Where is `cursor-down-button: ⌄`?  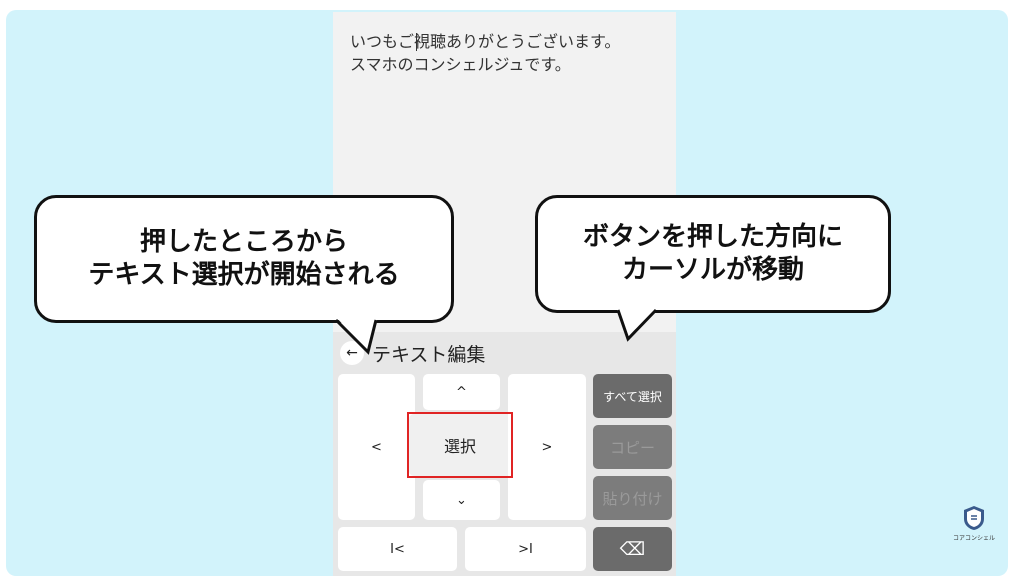 cursor-down-button: ⌄ is located at coordinates (461, 500).